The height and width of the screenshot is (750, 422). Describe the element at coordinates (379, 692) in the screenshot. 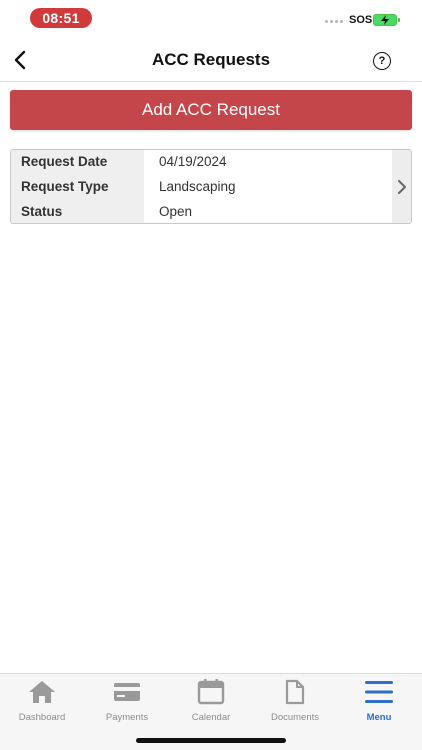

I see `menu-icon` at that location.